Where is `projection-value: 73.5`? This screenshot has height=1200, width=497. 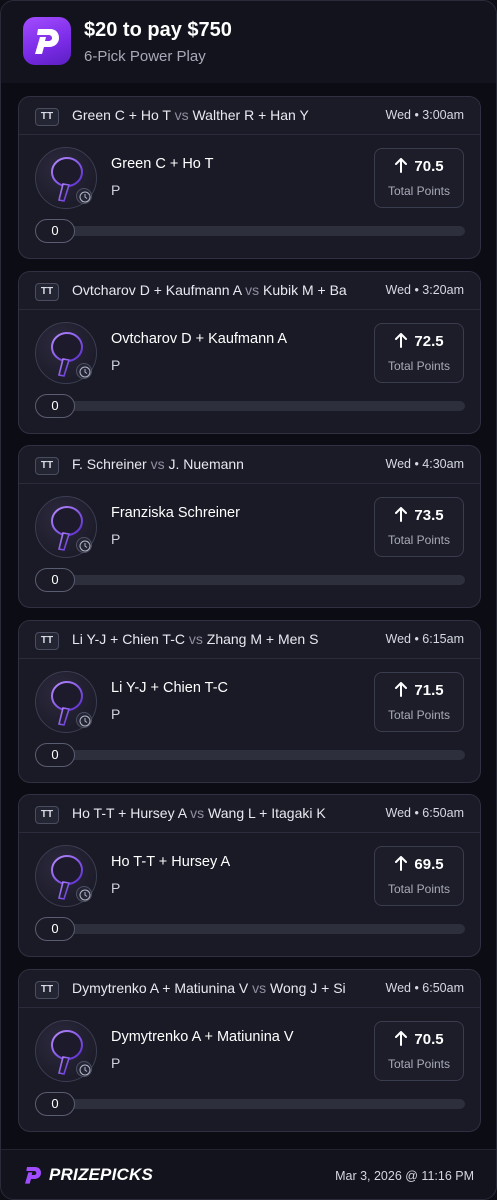
projection-value: 73.5 is located at coordinates (429, 515).